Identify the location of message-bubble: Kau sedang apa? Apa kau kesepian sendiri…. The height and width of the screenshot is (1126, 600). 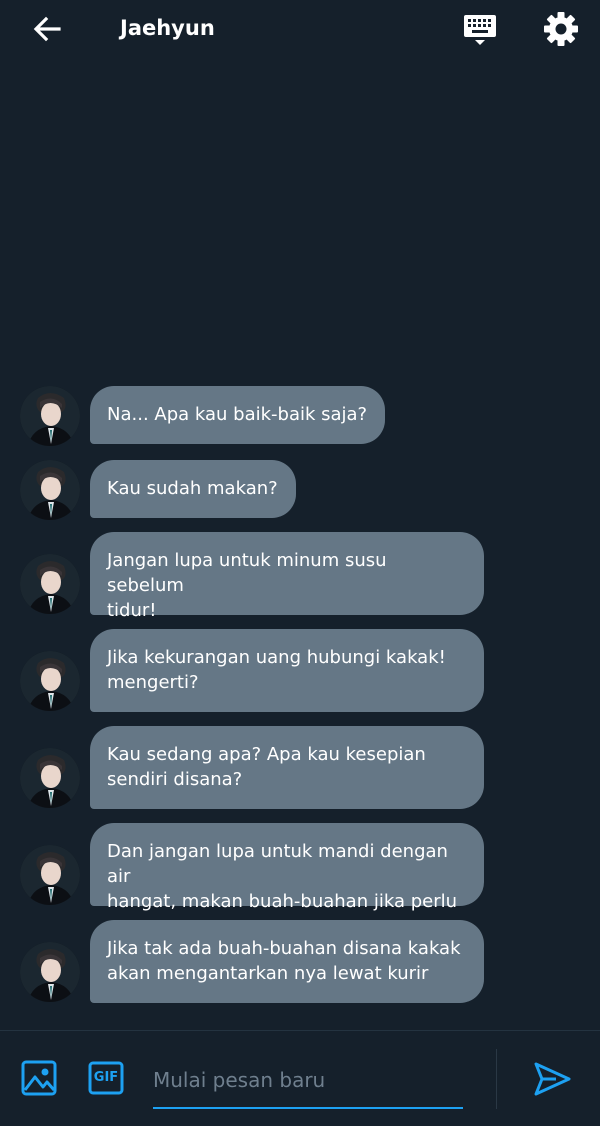
(287, 767).